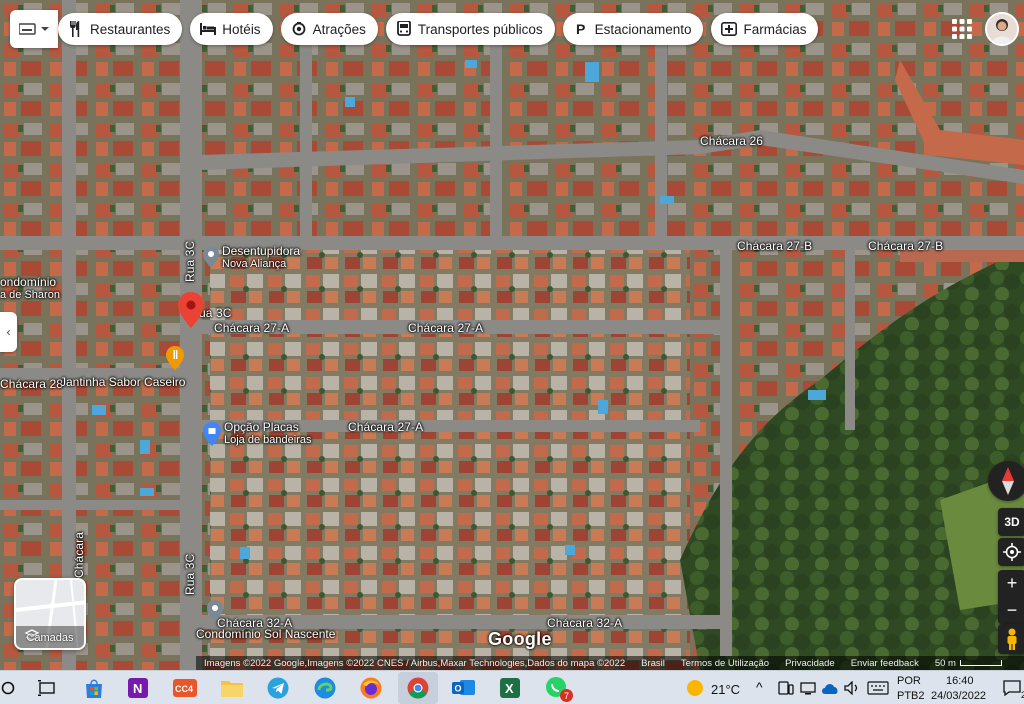 The image size is (1024, 704). What do you see at coordinates (1006, 481) in the screenshot?
I see `compass-button` at bounding box center [1006, 481].